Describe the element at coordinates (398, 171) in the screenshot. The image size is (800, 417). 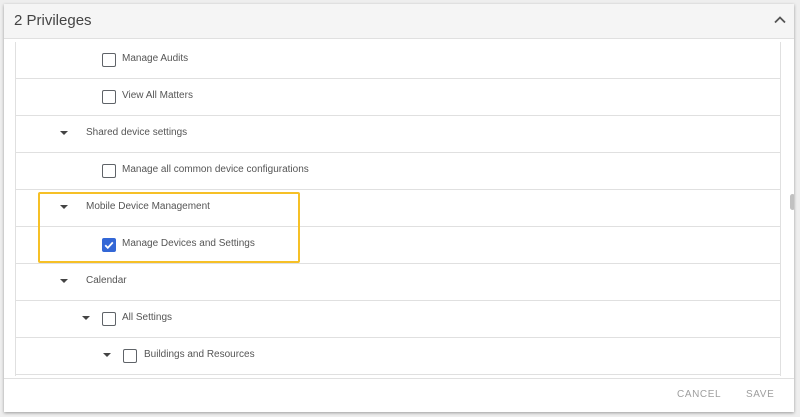
I see `privilege-row-common-device-configurations: Manage all common device configurations` at that location.